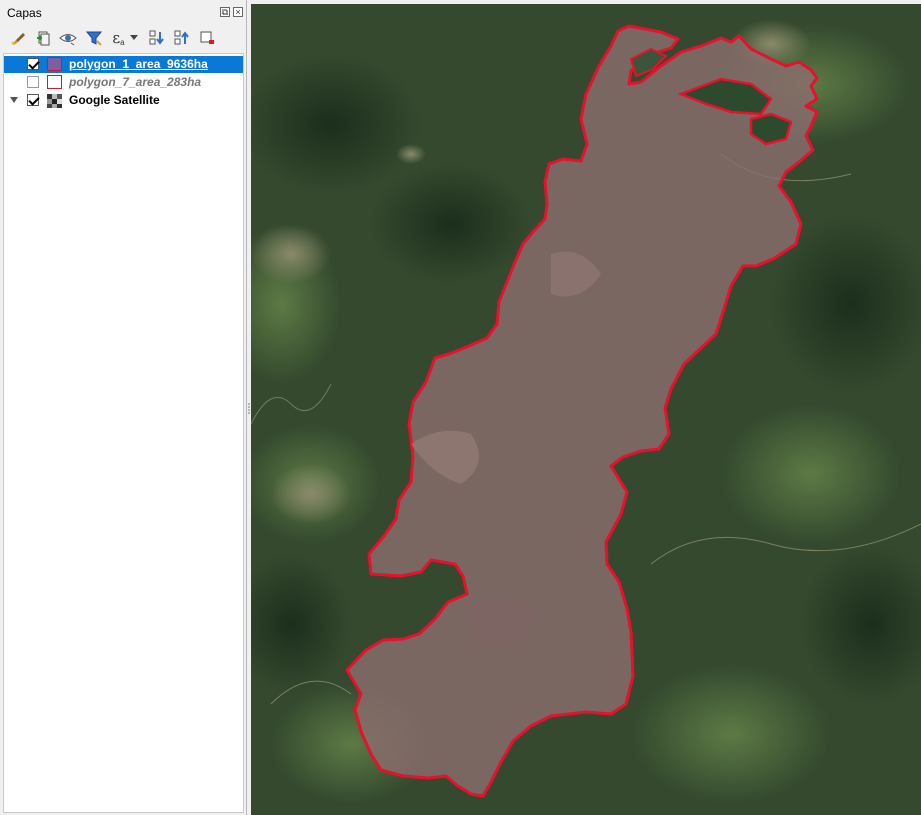  What do you see at coordinates (182, 38) in the screenshot?
I see `collapse-all-icon` at bounding box center [182, 38].